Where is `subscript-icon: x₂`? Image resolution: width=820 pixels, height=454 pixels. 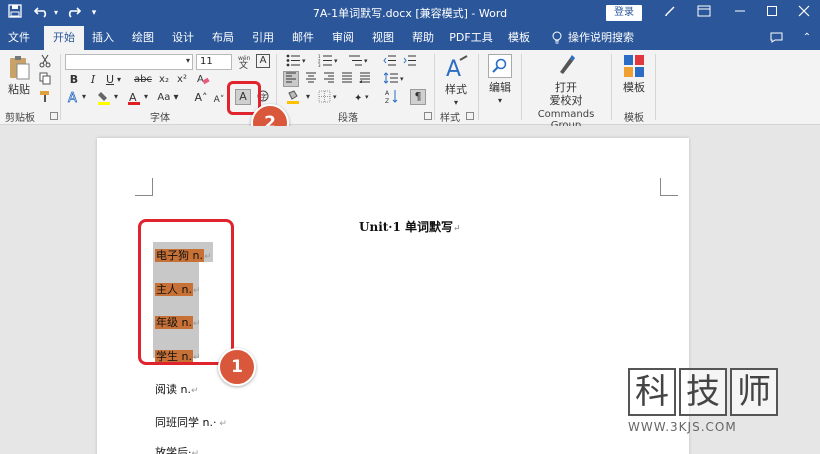 subscript-icon: x₂ is located at coordinates (164, 80).